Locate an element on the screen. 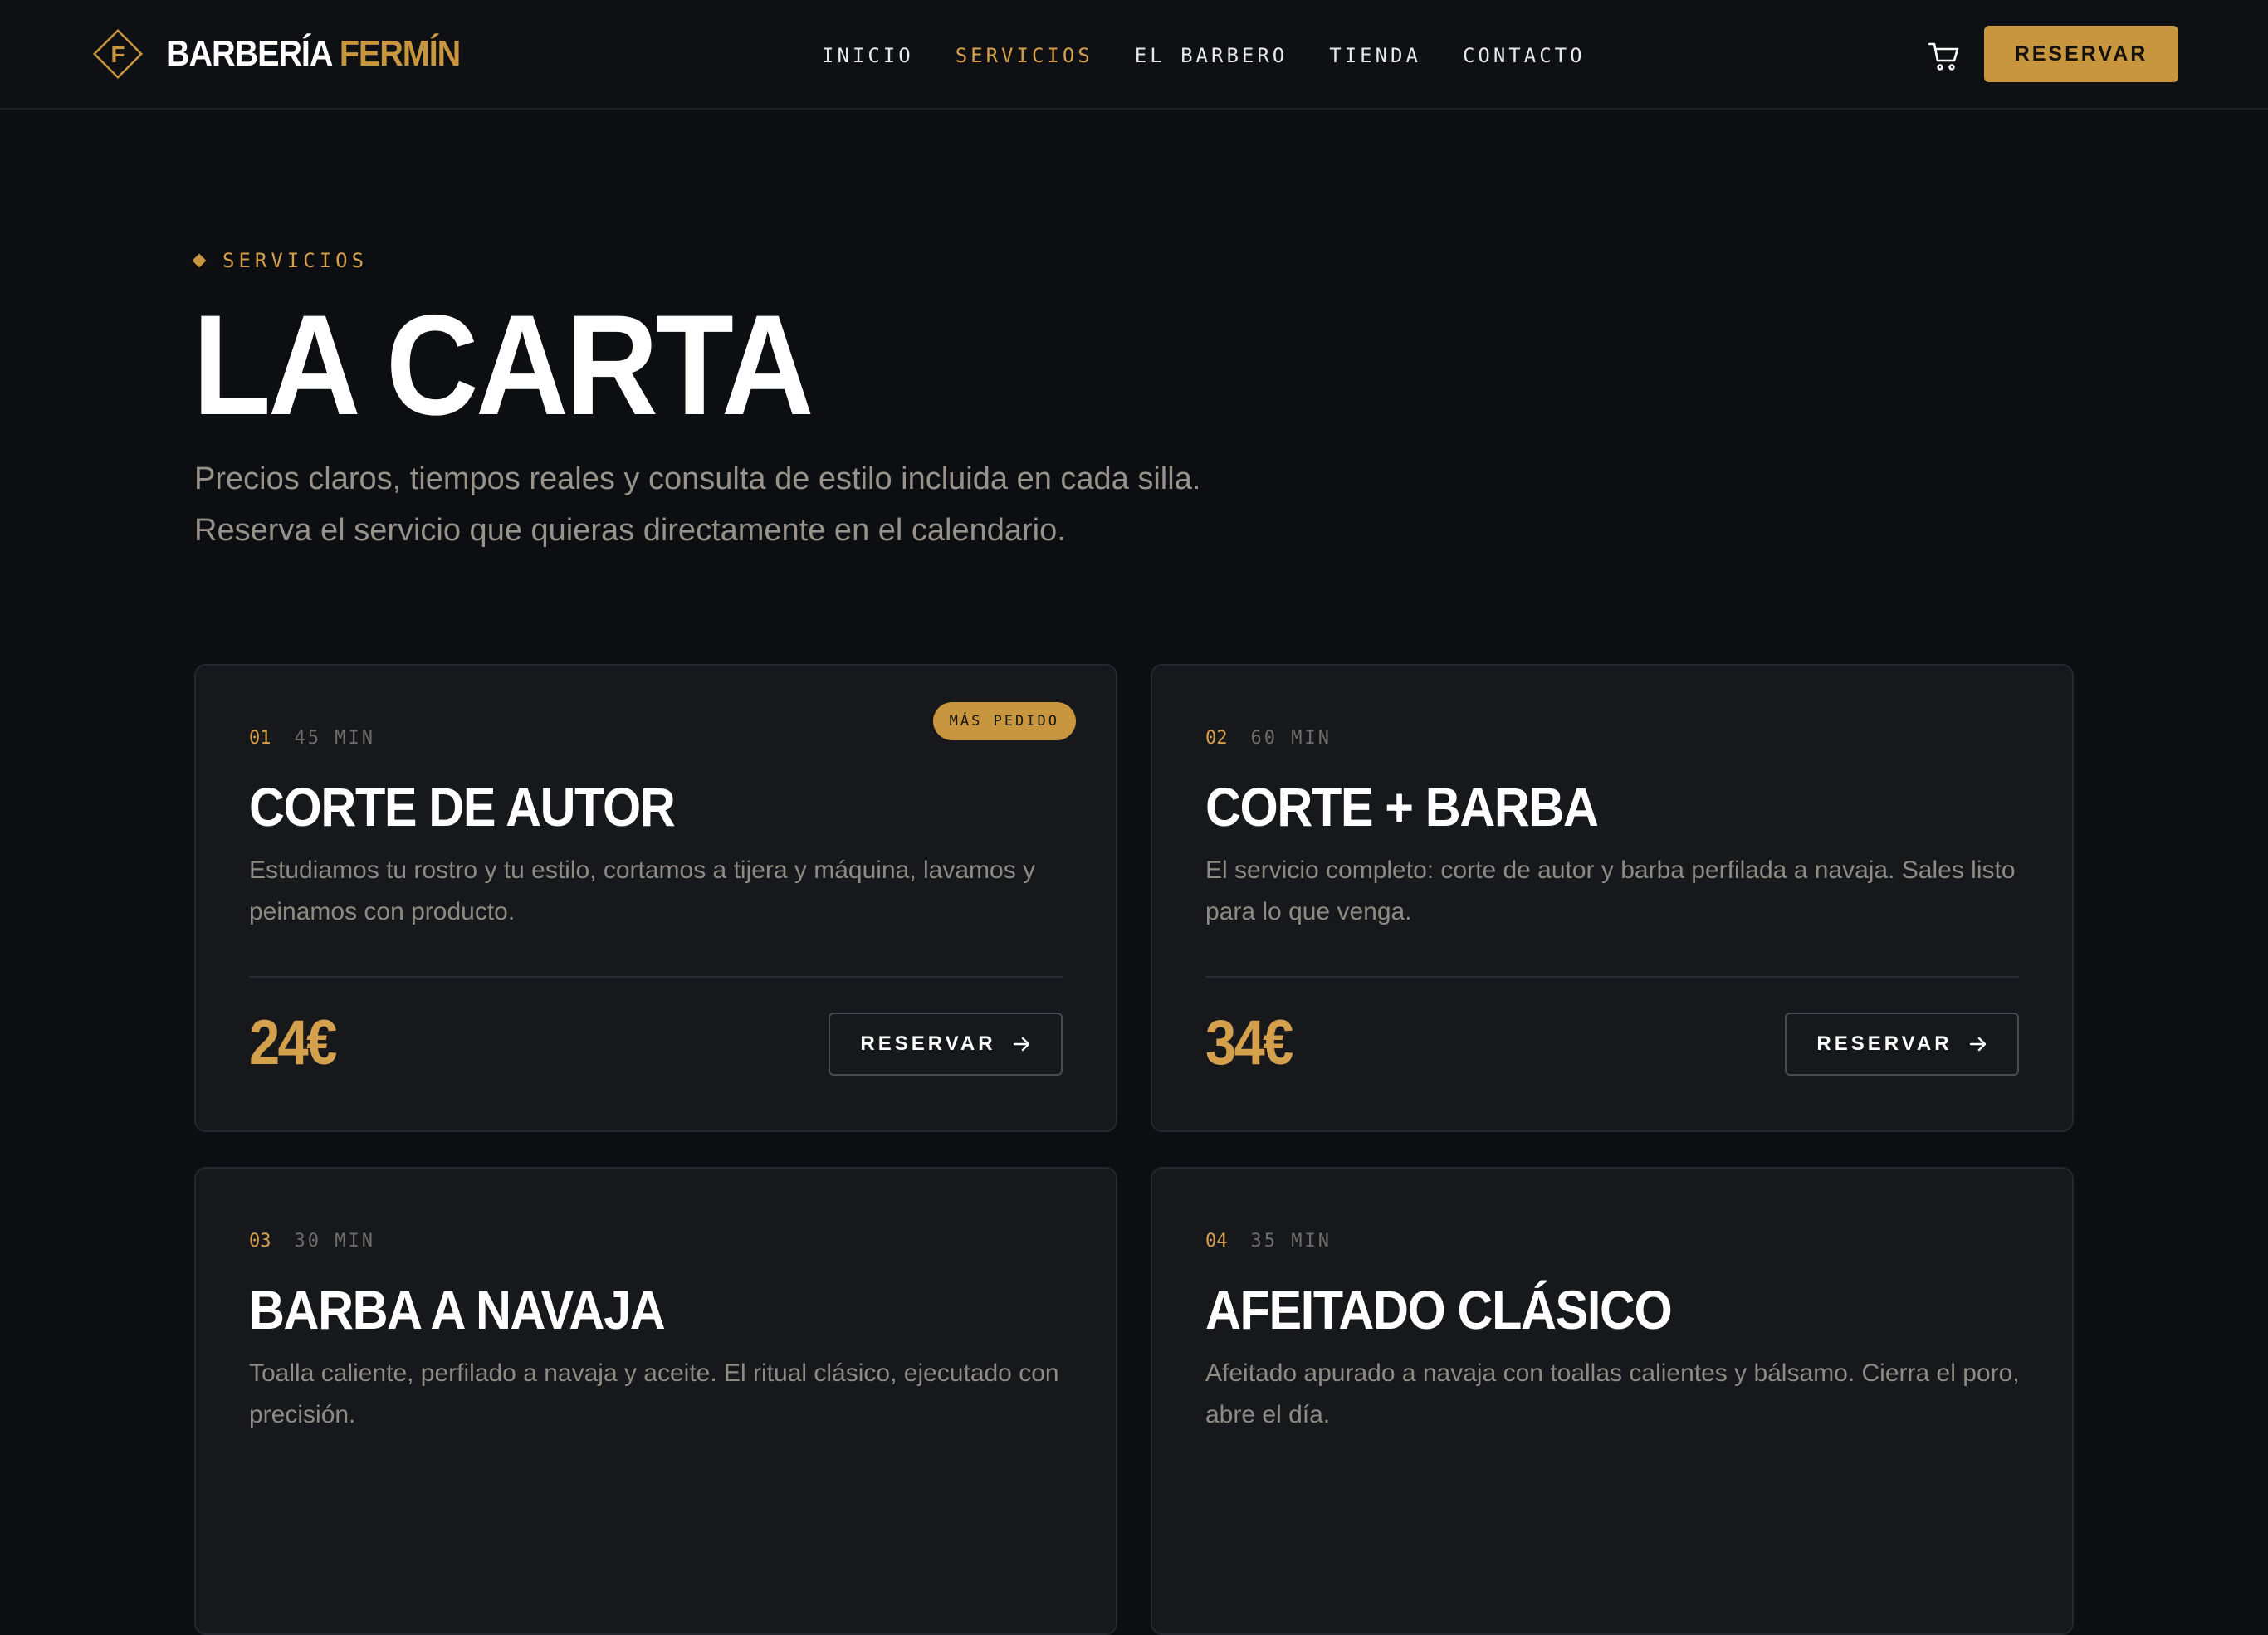 The image size is (2268, 1635). service-title: AFEITADO CLÁSICO is located at coordinates (1439, 1309).